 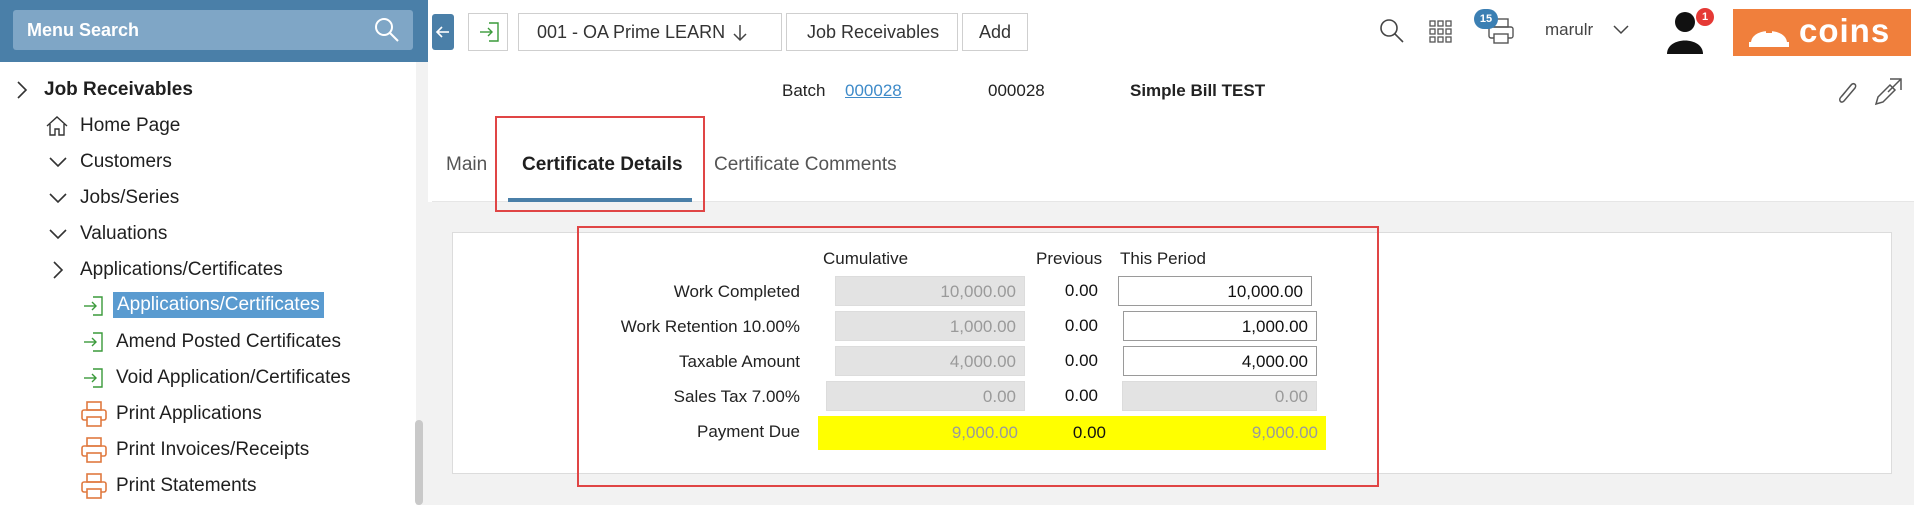 I want to click on tab-main: Main, so click(x=466, y=165).